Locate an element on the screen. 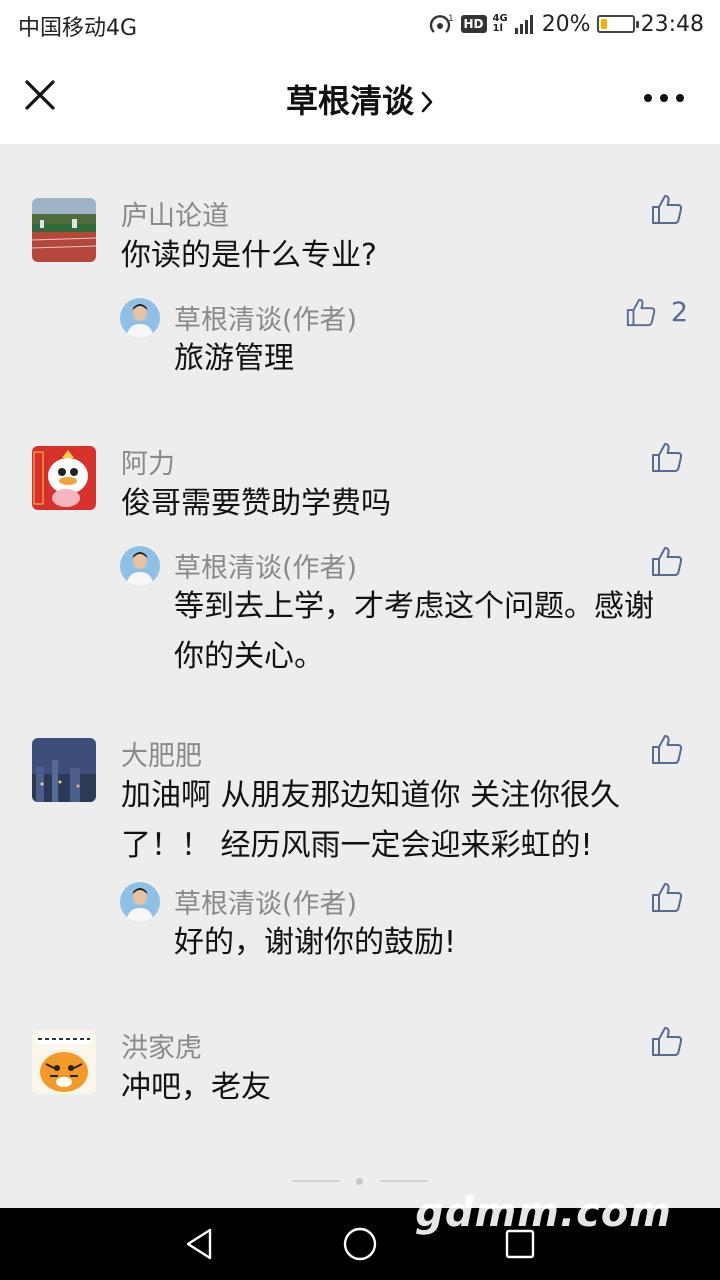 This screenshot has width=720, height=1280. battery-level-fill is located at coordinates (603, 24).